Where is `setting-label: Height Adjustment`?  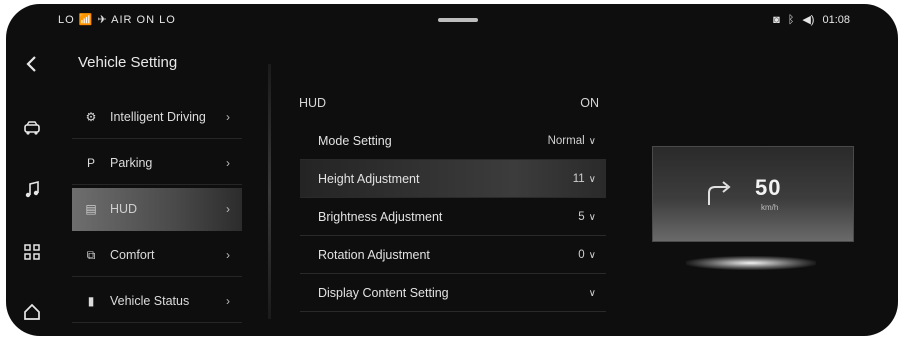 setting-label: Height Adjustment is located at coordinates (369, 178).